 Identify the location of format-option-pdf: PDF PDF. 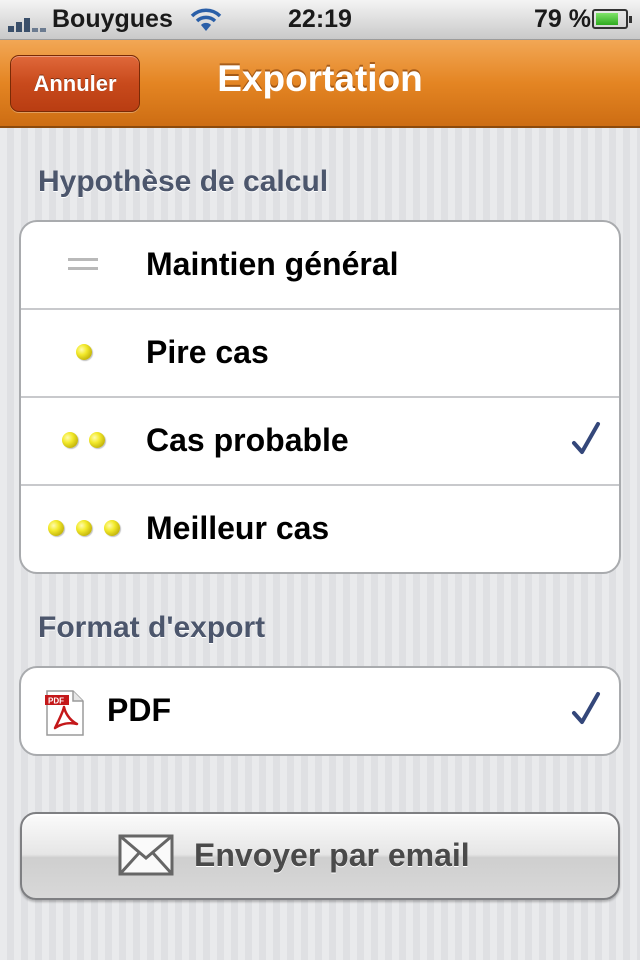
(320, 711).